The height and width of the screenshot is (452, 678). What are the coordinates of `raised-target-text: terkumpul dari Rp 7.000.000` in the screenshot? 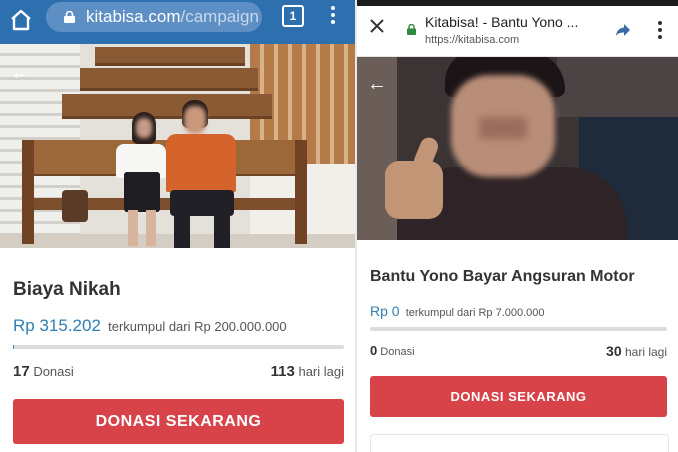 It's located at (475, 313).